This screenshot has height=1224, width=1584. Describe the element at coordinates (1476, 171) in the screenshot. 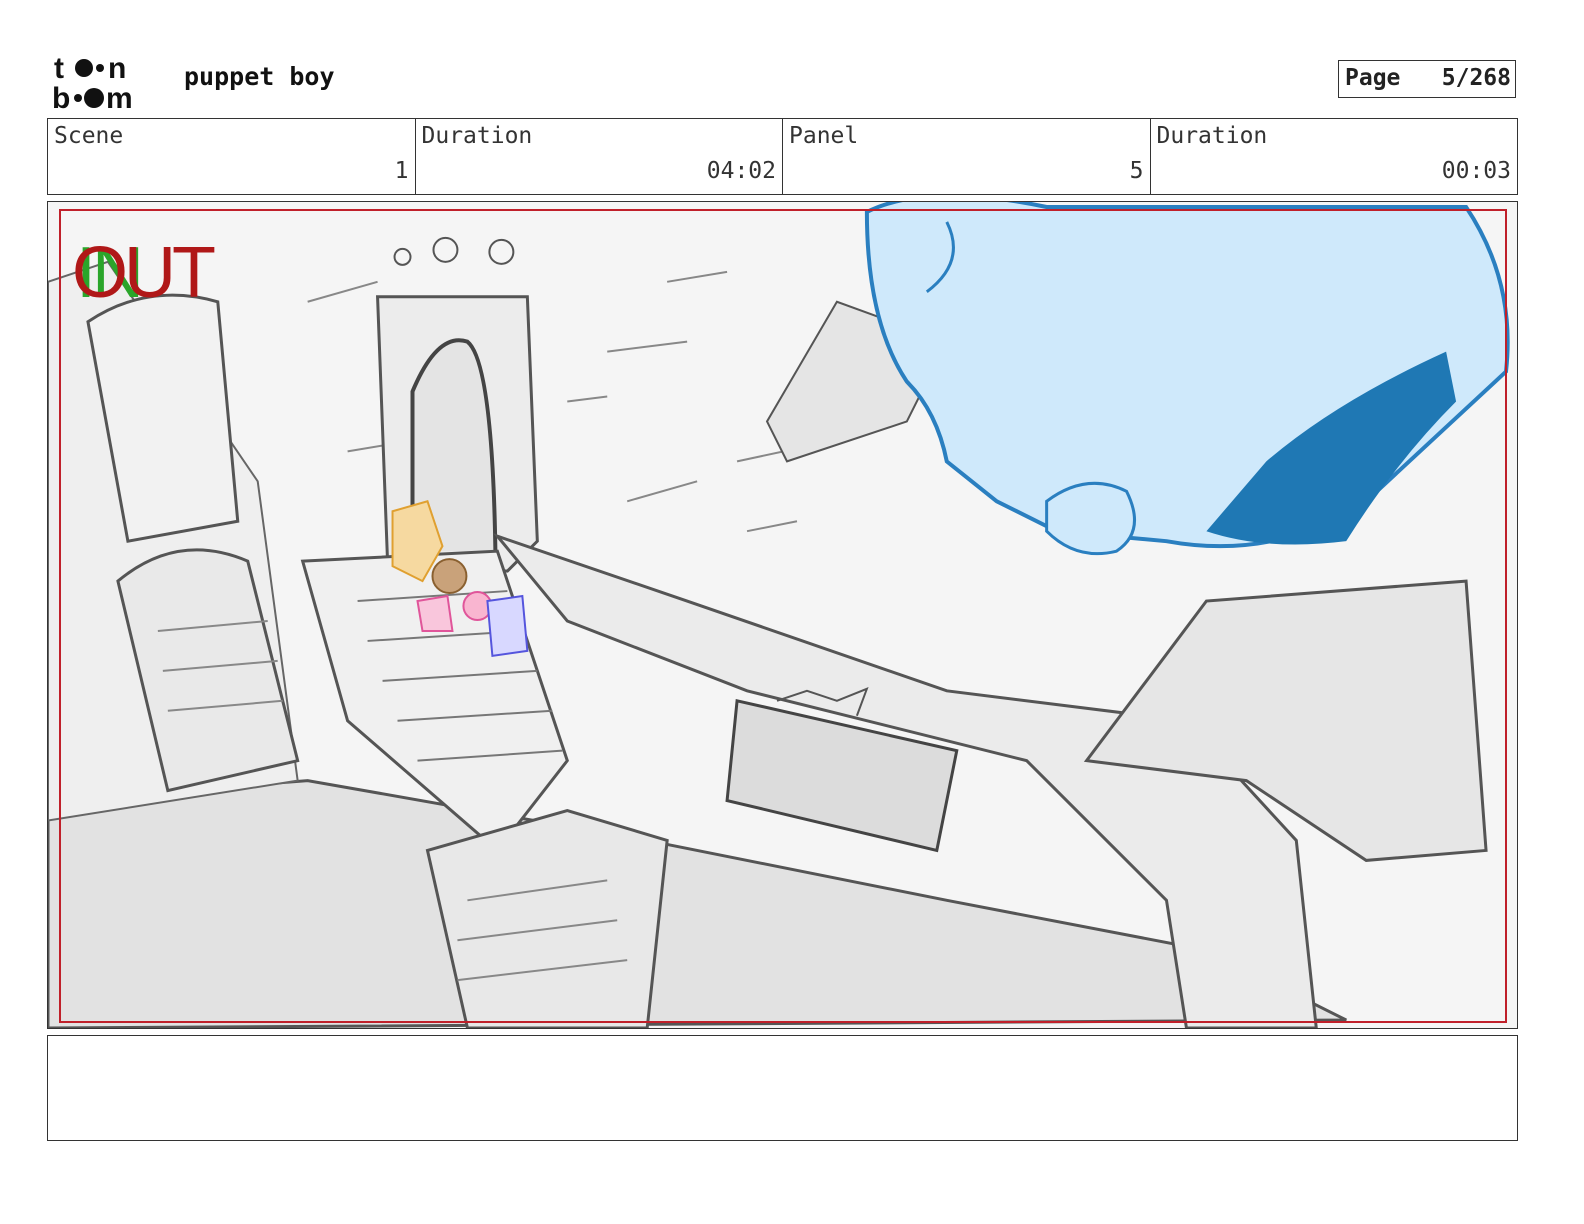

I see `panel-duration-value: 00:03` at that location.